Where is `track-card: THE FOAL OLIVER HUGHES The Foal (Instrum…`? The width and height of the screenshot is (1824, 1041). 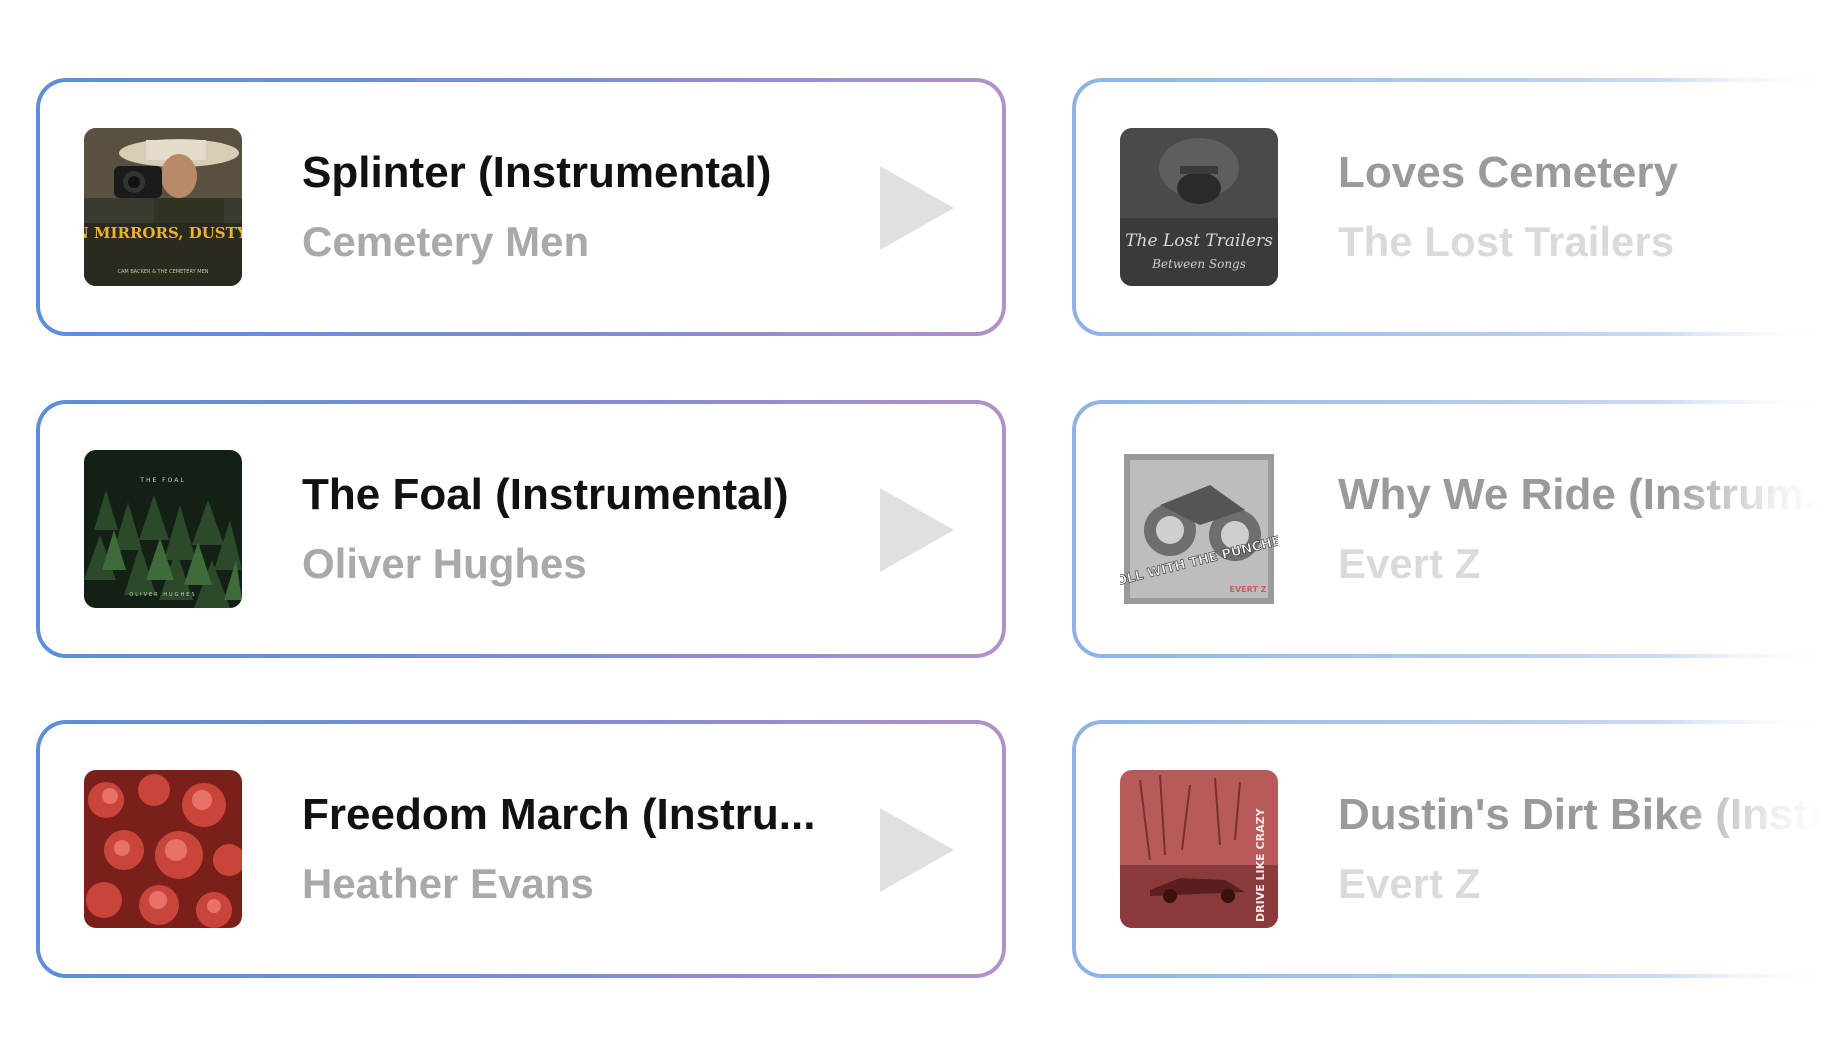 track-card: THE FOAL OLIVER HUGHES The Foal (Instrum… is located at coordinates (521, 529).